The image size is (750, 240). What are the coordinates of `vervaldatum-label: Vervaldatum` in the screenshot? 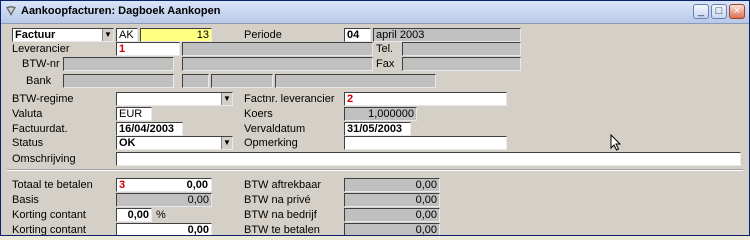 It's located at (275, 129).